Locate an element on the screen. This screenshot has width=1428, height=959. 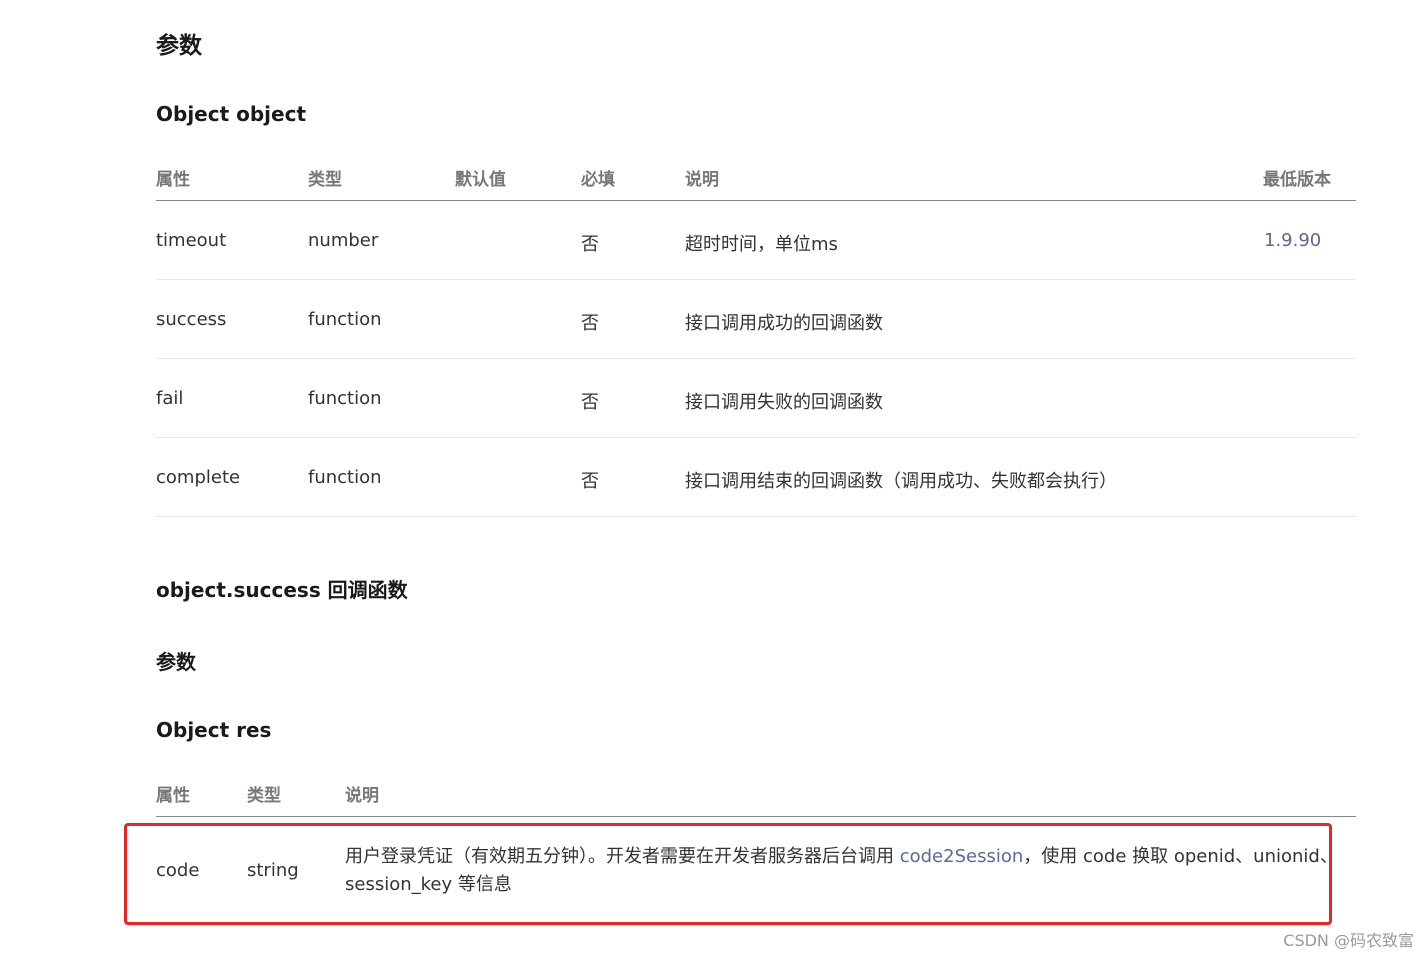
table-row-fail-type: function is located at coordinates (345, 398).